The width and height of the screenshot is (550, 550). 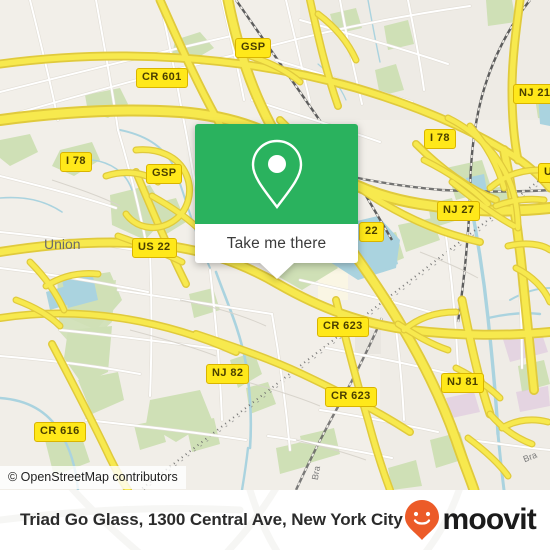 I want to click on road-shield: US 22, so click(x=154, y=248).